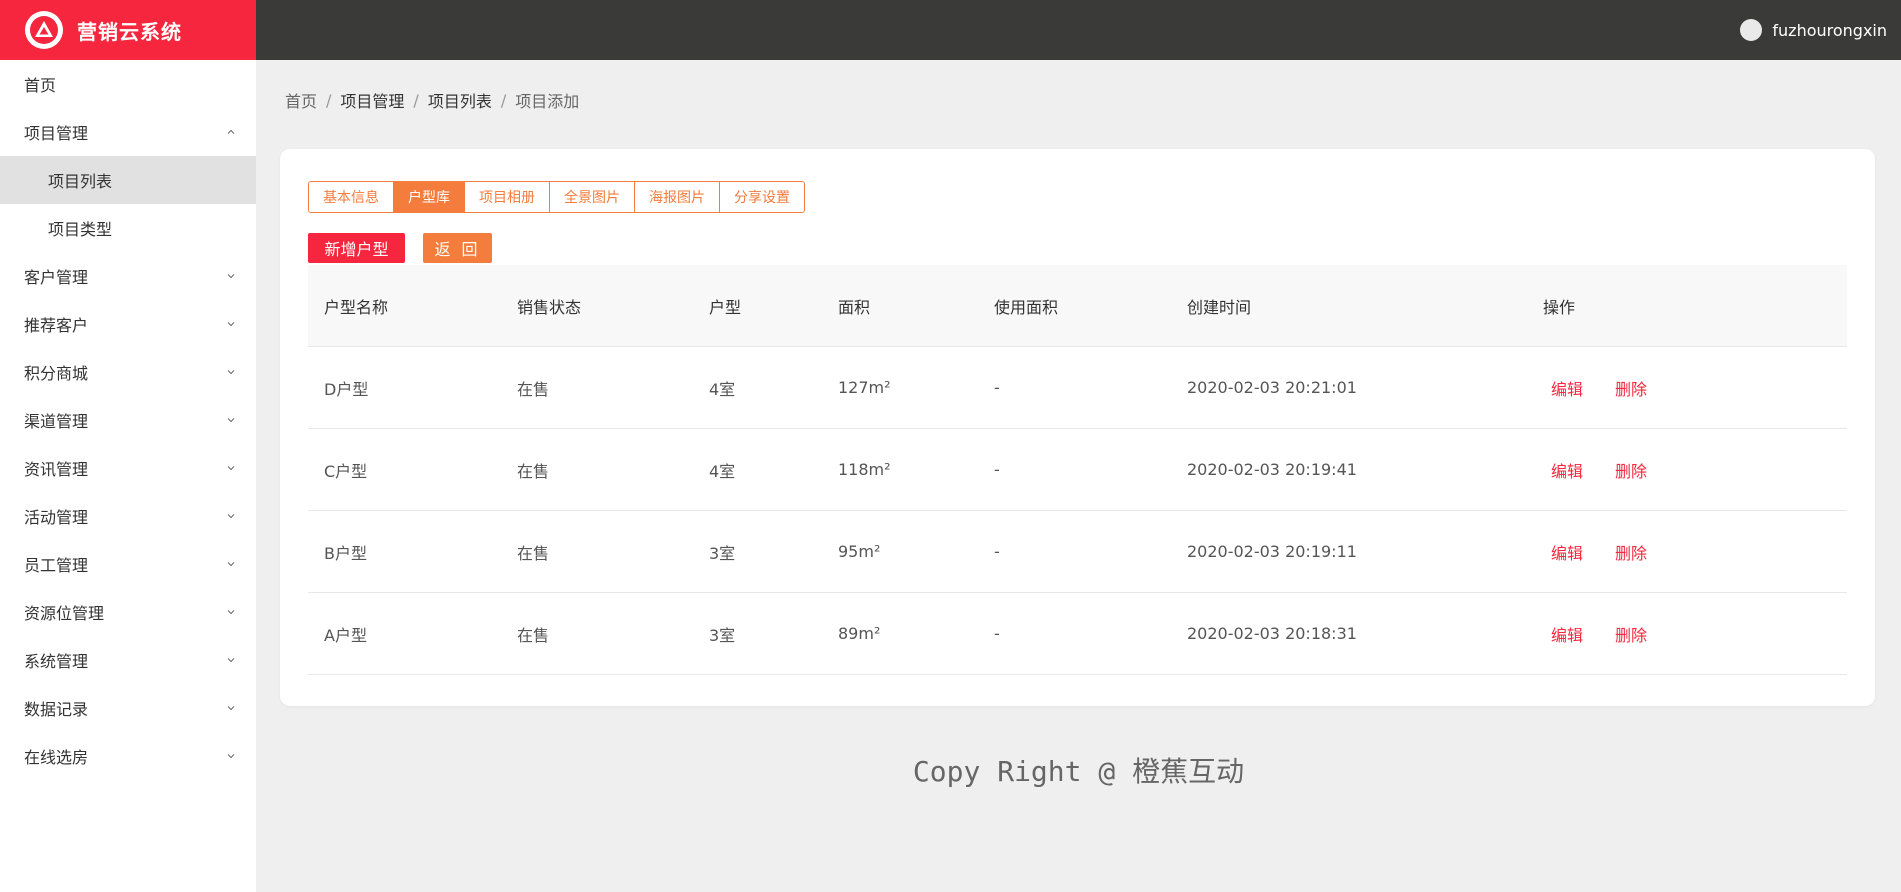 The height and width of the screenshot is (892, 1901). Describe the element at coordinates (128, 372) in the screenshot. I see `sidebar-item-points-mall: 积分商城` at that location.